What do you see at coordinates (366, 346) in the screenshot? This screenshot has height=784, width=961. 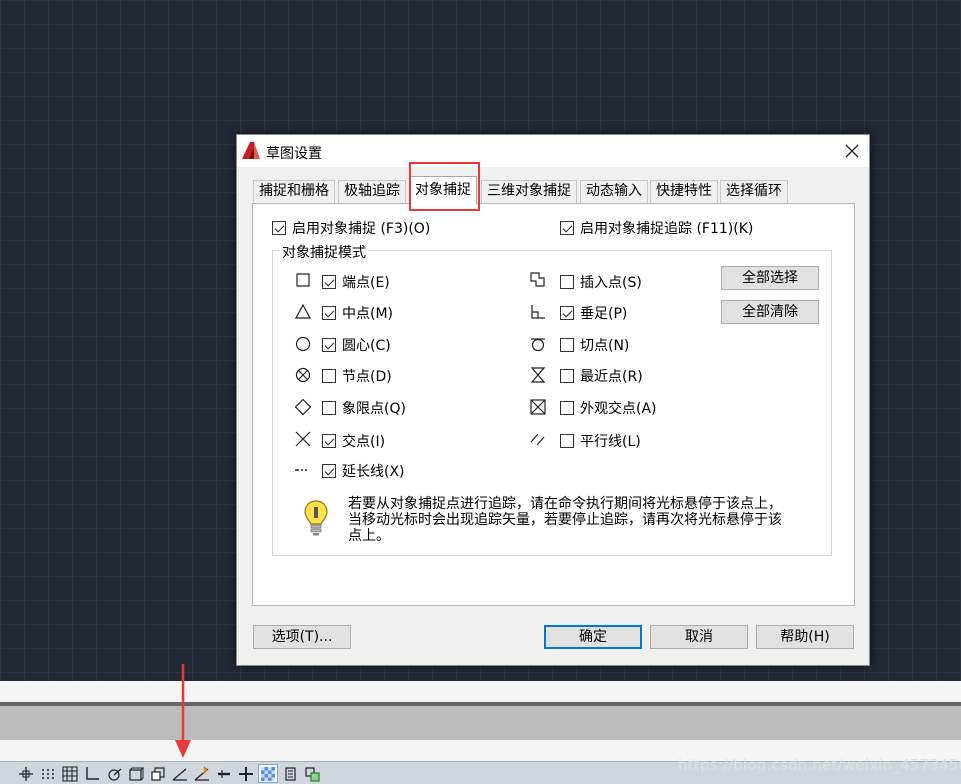 I see `center-label: 圆心(C)` at bounding box center [366, 346].